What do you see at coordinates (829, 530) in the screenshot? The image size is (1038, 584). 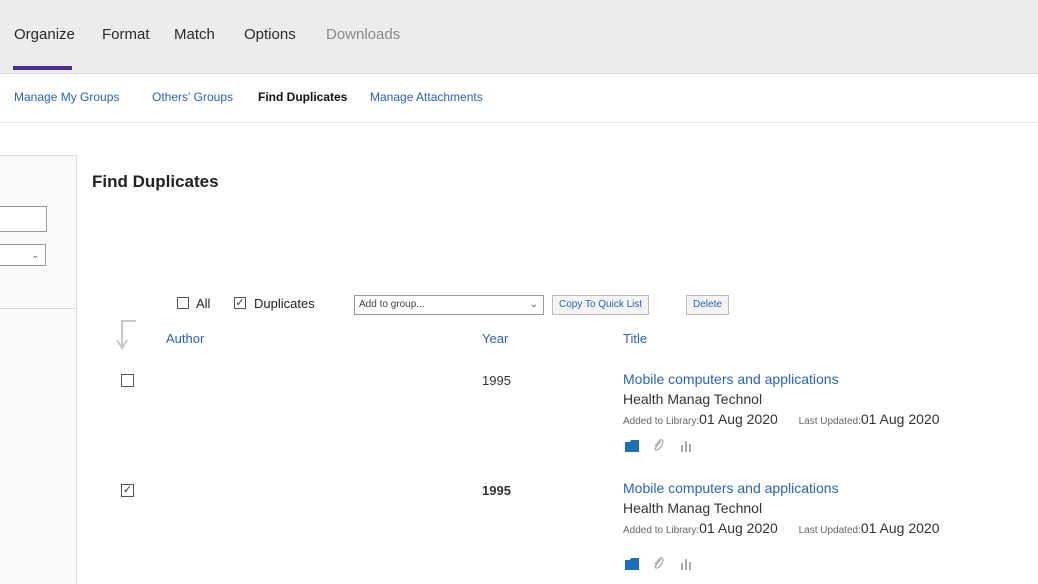 I see `row-2-updated-label: Last Updated:` at bounding box center [829, 530].